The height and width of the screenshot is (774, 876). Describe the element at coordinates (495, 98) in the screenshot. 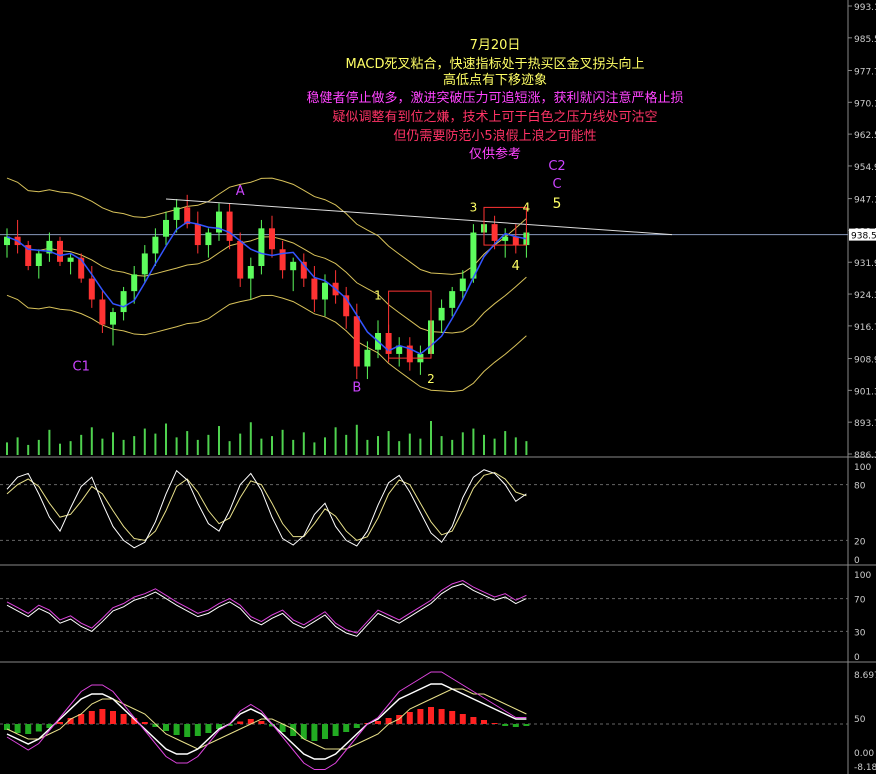

I see `annotation-strategy: 稳健者停止做多，激进突破压力可追短涨，获利就闪注意严格止损` at that location.